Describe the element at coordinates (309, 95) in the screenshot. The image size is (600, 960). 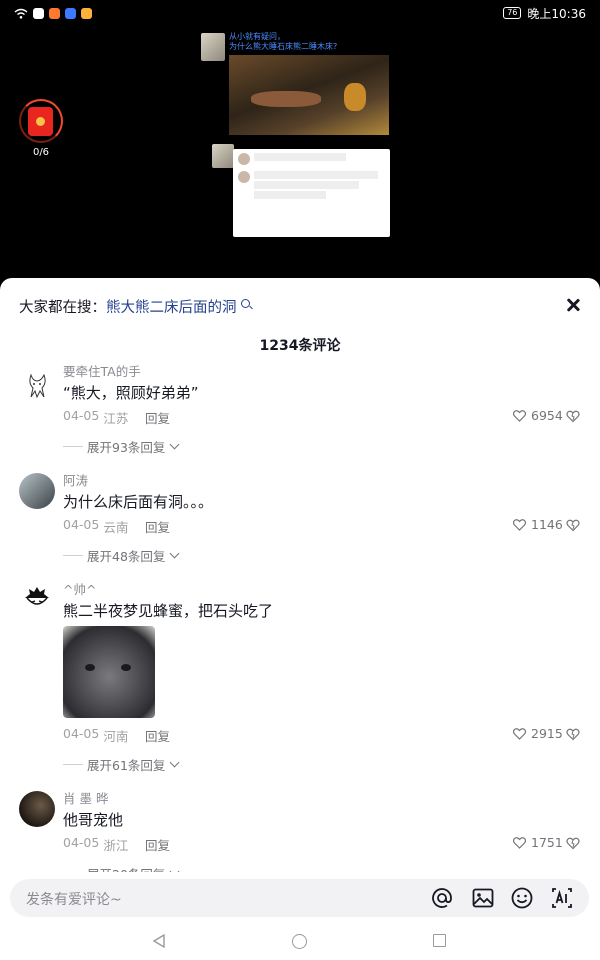
I see `video-cartoon-scene` at that location.